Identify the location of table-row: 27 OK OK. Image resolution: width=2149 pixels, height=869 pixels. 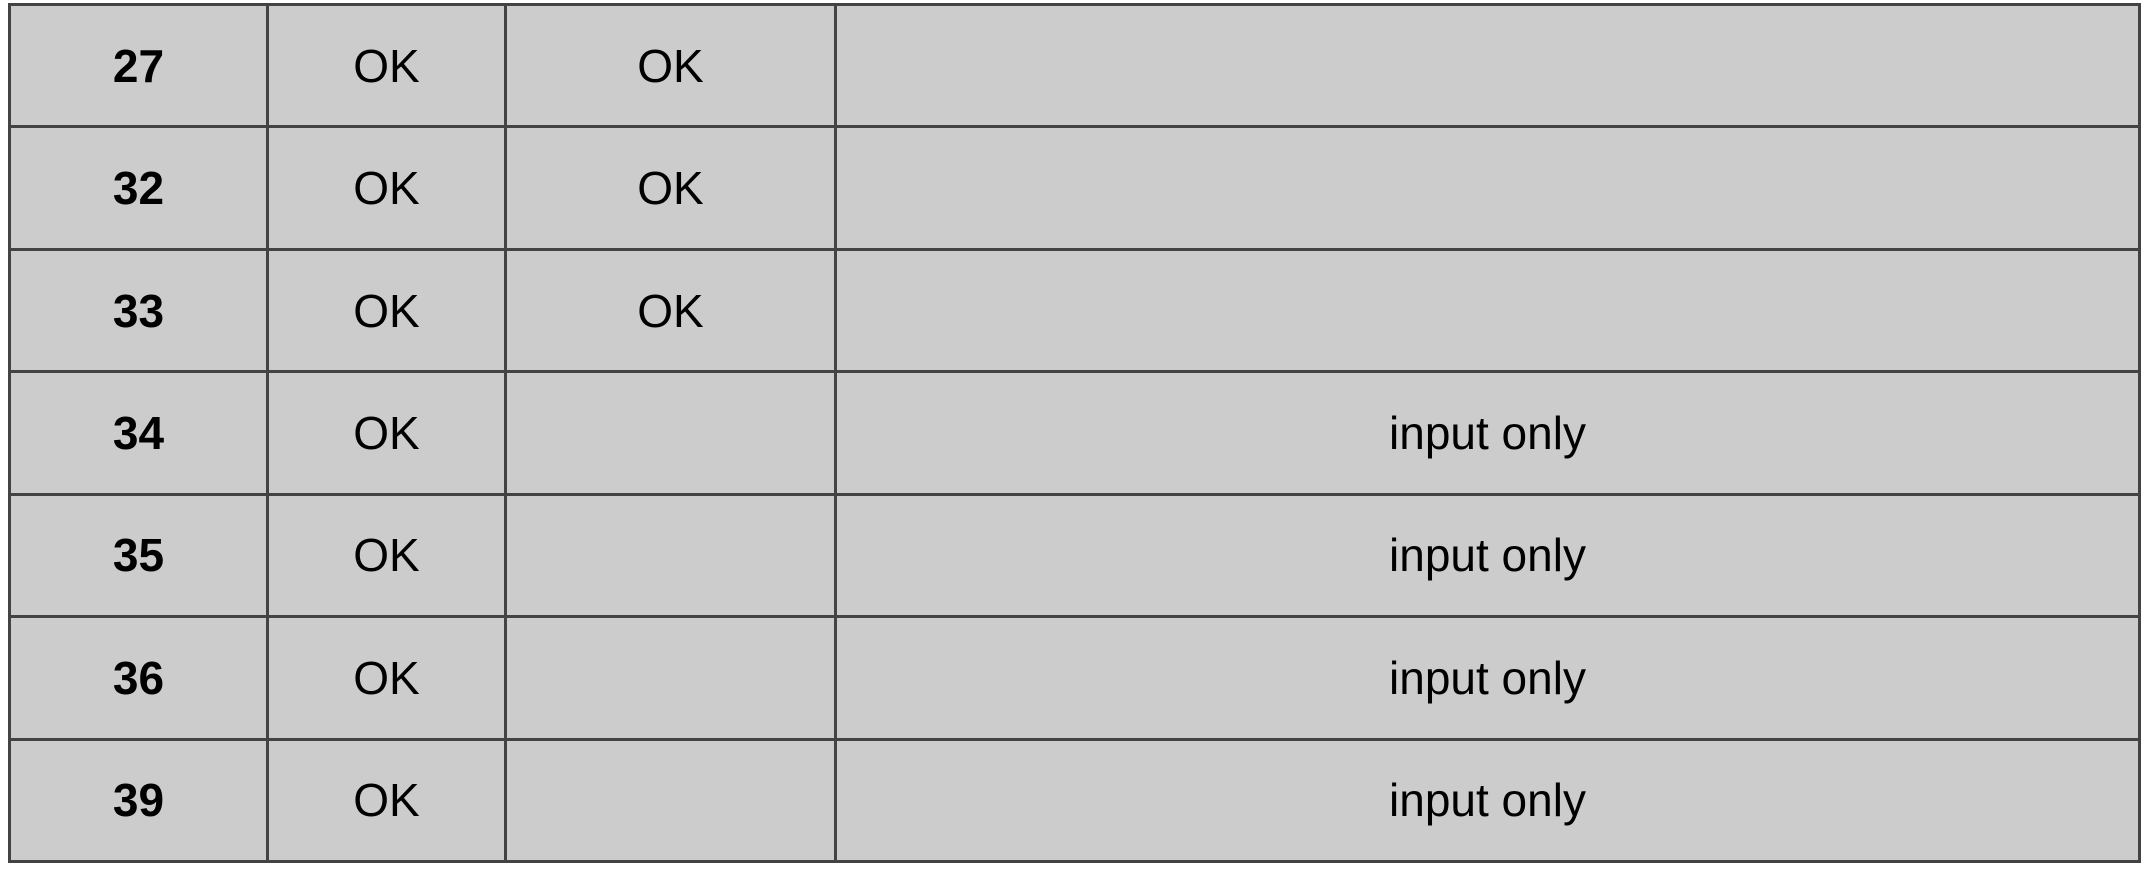
(1074, 65).